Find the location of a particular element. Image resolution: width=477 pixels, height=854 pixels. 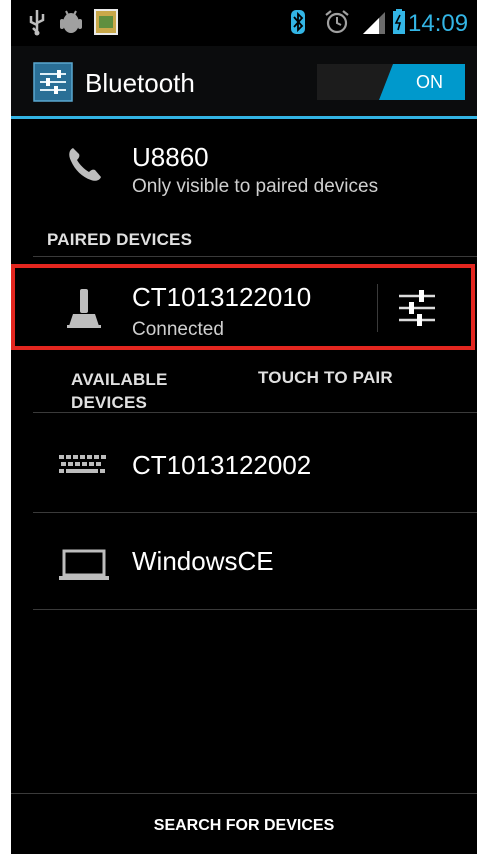

highlight-annotation is located at coordinates (243, 307).